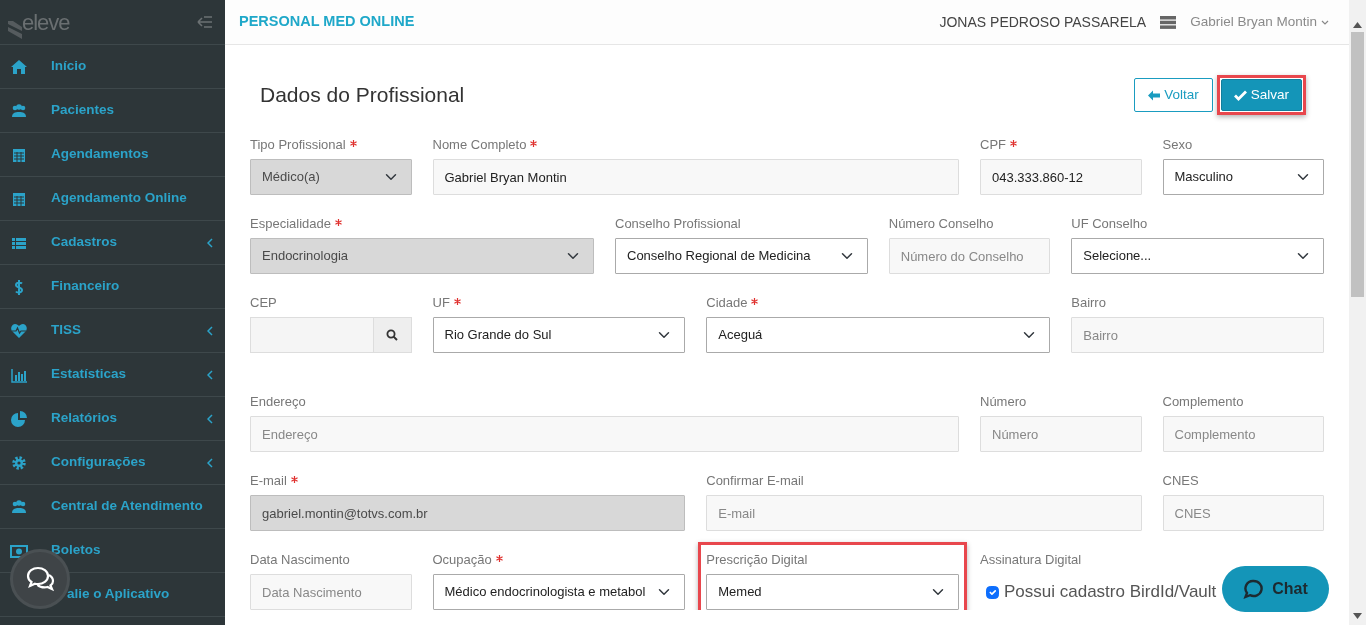  What do you see at coordinates (1203, 402) in the screenshot?
I see `field-label: Complemento` at bounding box center [1203, 402].